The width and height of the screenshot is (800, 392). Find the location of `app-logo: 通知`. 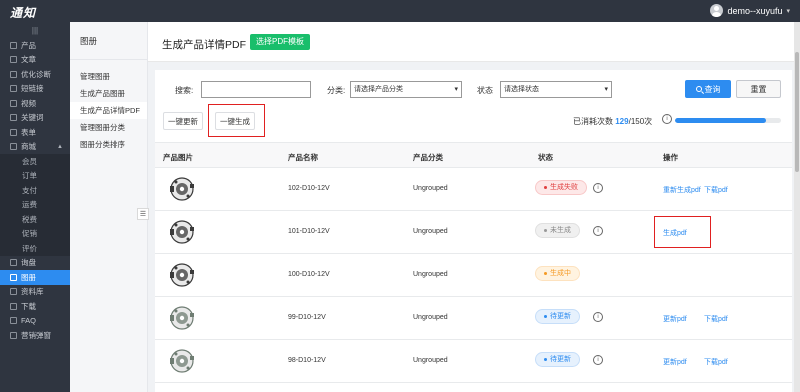

app-logo: 通知 is located at coordinates (23, 12).